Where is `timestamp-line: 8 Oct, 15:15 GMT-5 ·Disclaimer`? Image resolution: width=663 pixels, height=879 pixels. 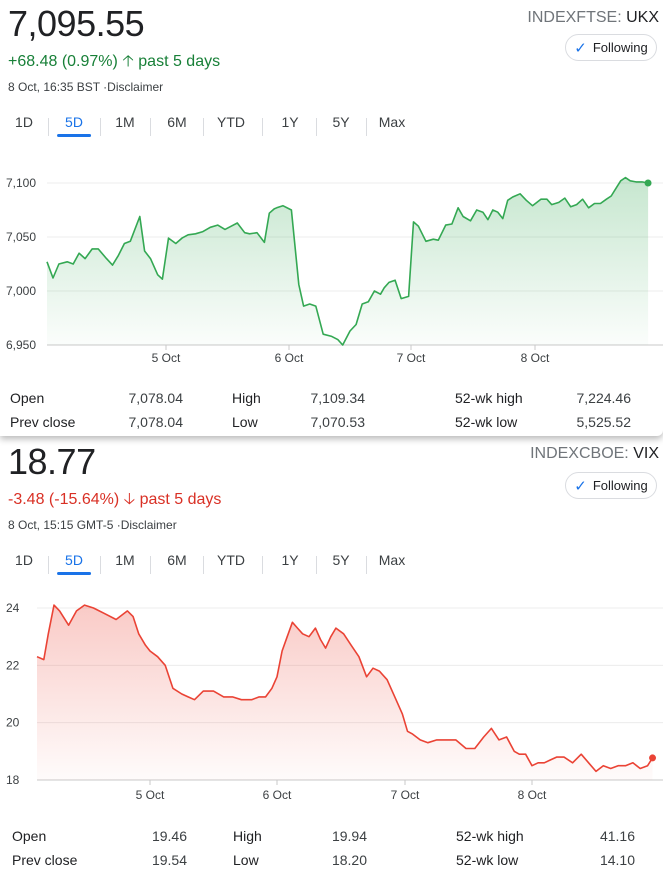
timestamp-line: 8 Oct, 15:15 GMT-5 ·Disclaimer is located at coordinates (92, 525).